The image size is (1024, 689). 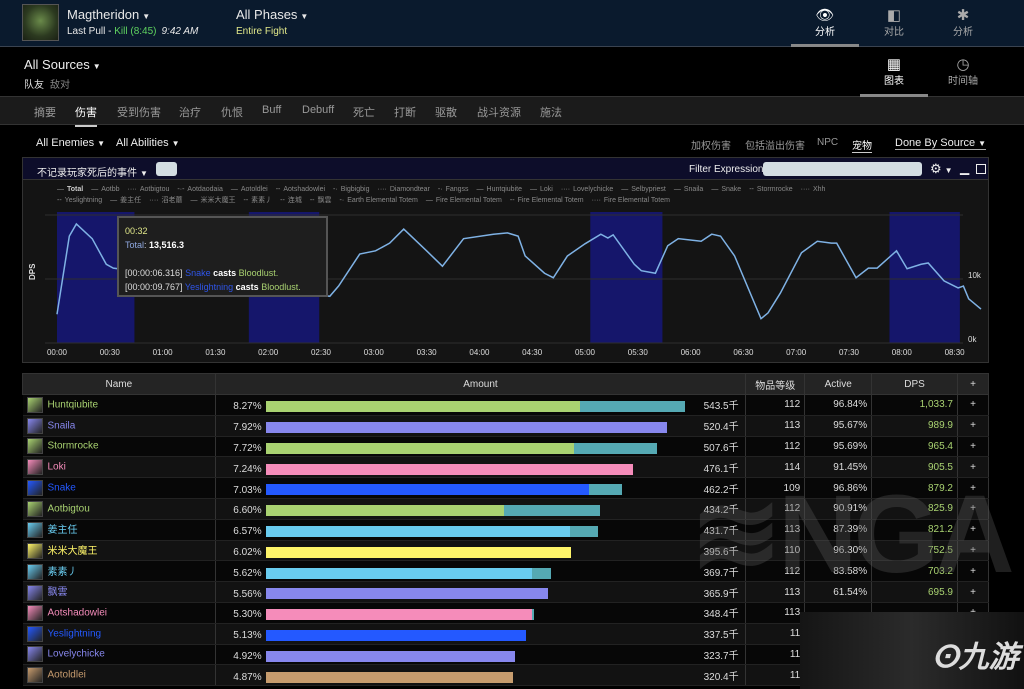 What do you see at coordinates (163, 352) in the screenshot?
I see `x-tick-label: 01:00` at bounding box center [163, 352].